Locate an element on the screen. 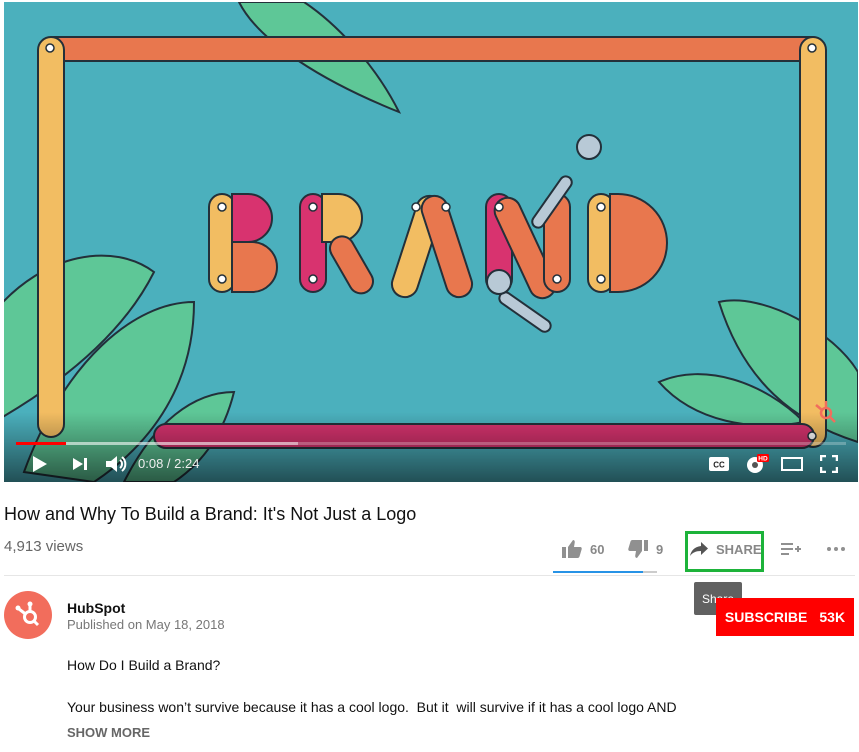 This screenshot has width=859, height=752. progress-bar is located at coordinates (431, 443).